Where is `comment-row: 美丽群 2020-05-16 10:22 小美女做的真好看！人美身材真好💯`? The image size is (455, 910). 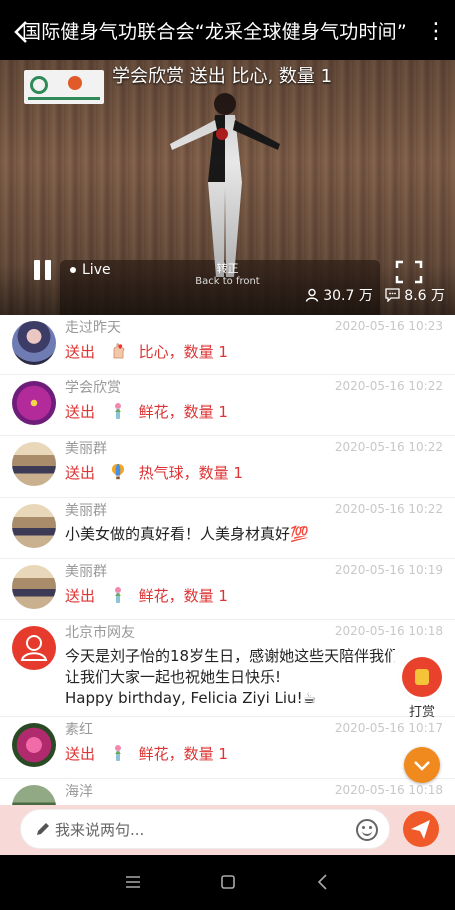
comment-row: 美丽群 2020-05-16 10:22 小美女做的真好看！人美身材真好💯 is located at coordinates (227, 528).